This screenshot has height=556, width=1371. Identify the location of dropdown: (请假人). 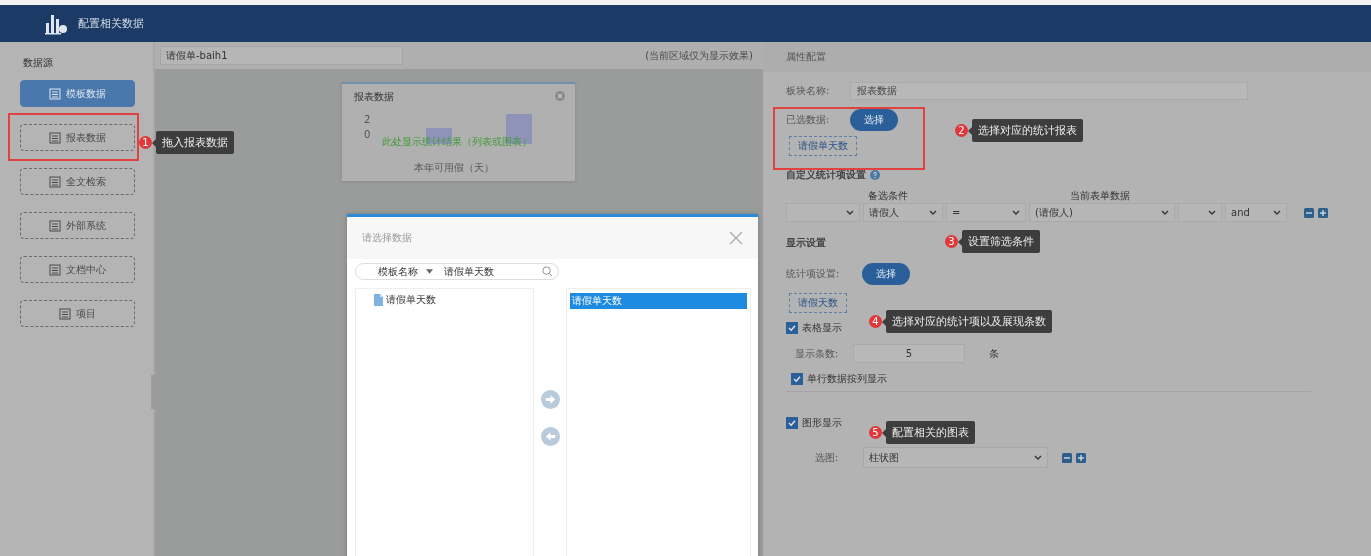
(1102, 212).